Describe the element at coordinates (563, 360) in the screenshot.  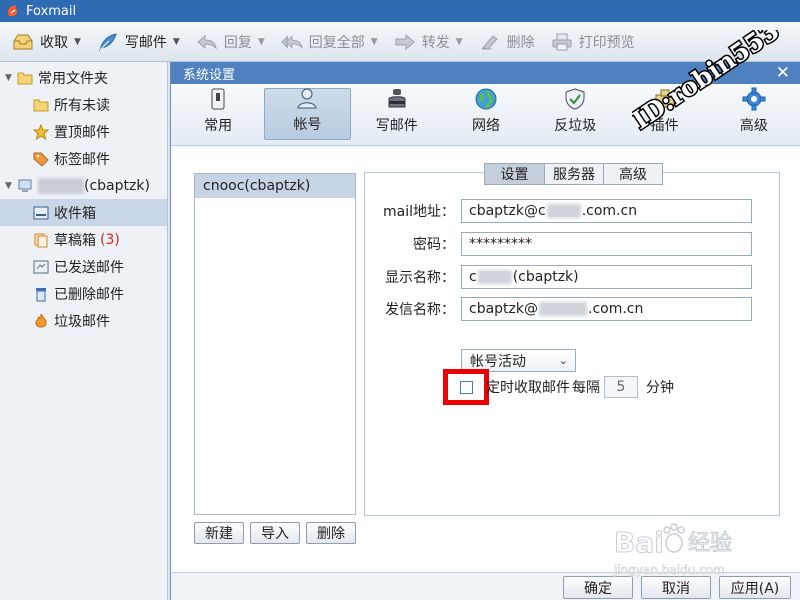
I see `chevron-down-icon: ⌄` at that location.